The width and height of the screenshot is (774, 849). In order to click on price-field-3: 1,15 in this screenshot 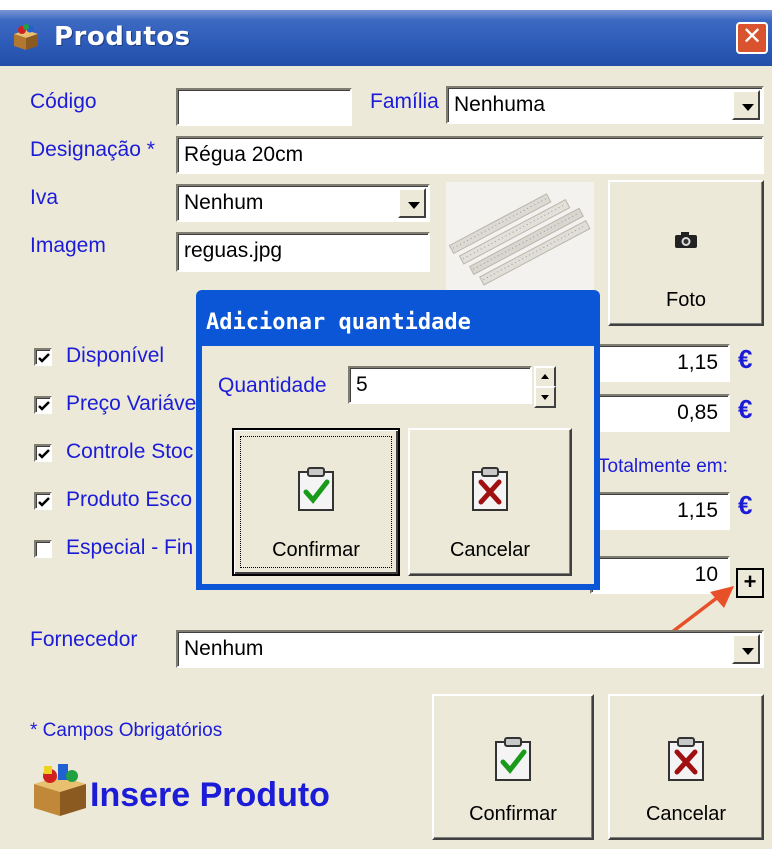, I will do `click(660, 511)`.